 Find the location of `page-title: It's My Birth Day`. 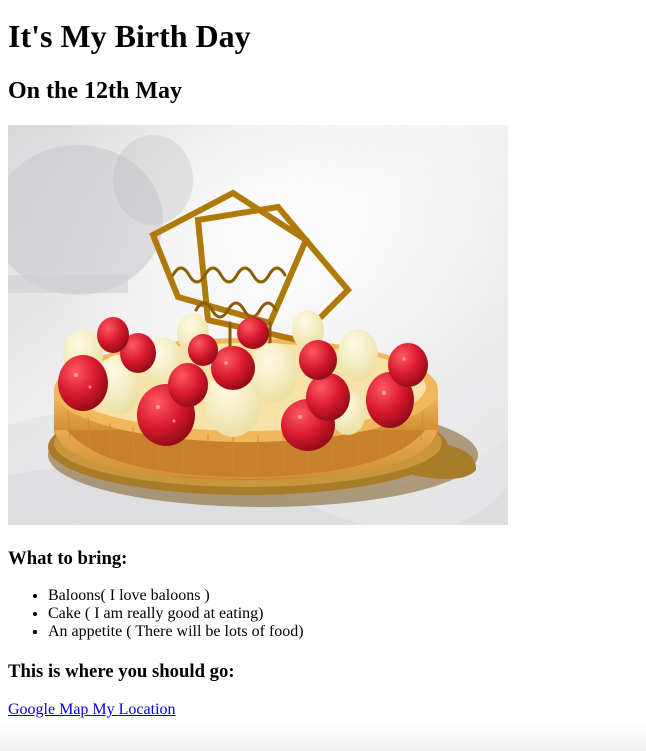

page-title: It's My Birth Day is located at coordinates (129, 36).